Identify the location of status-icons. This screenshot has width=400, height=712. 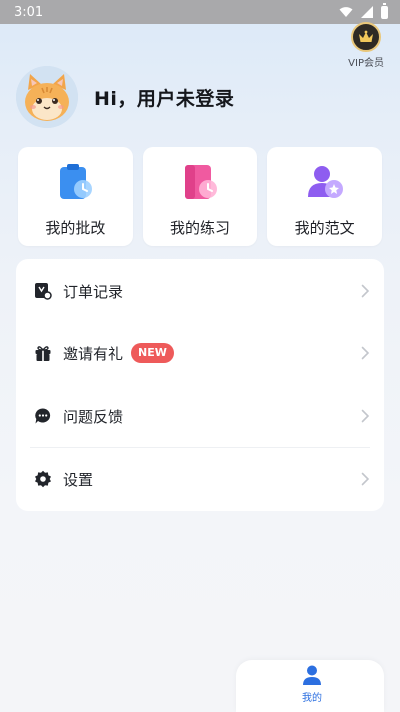
(363, 10).